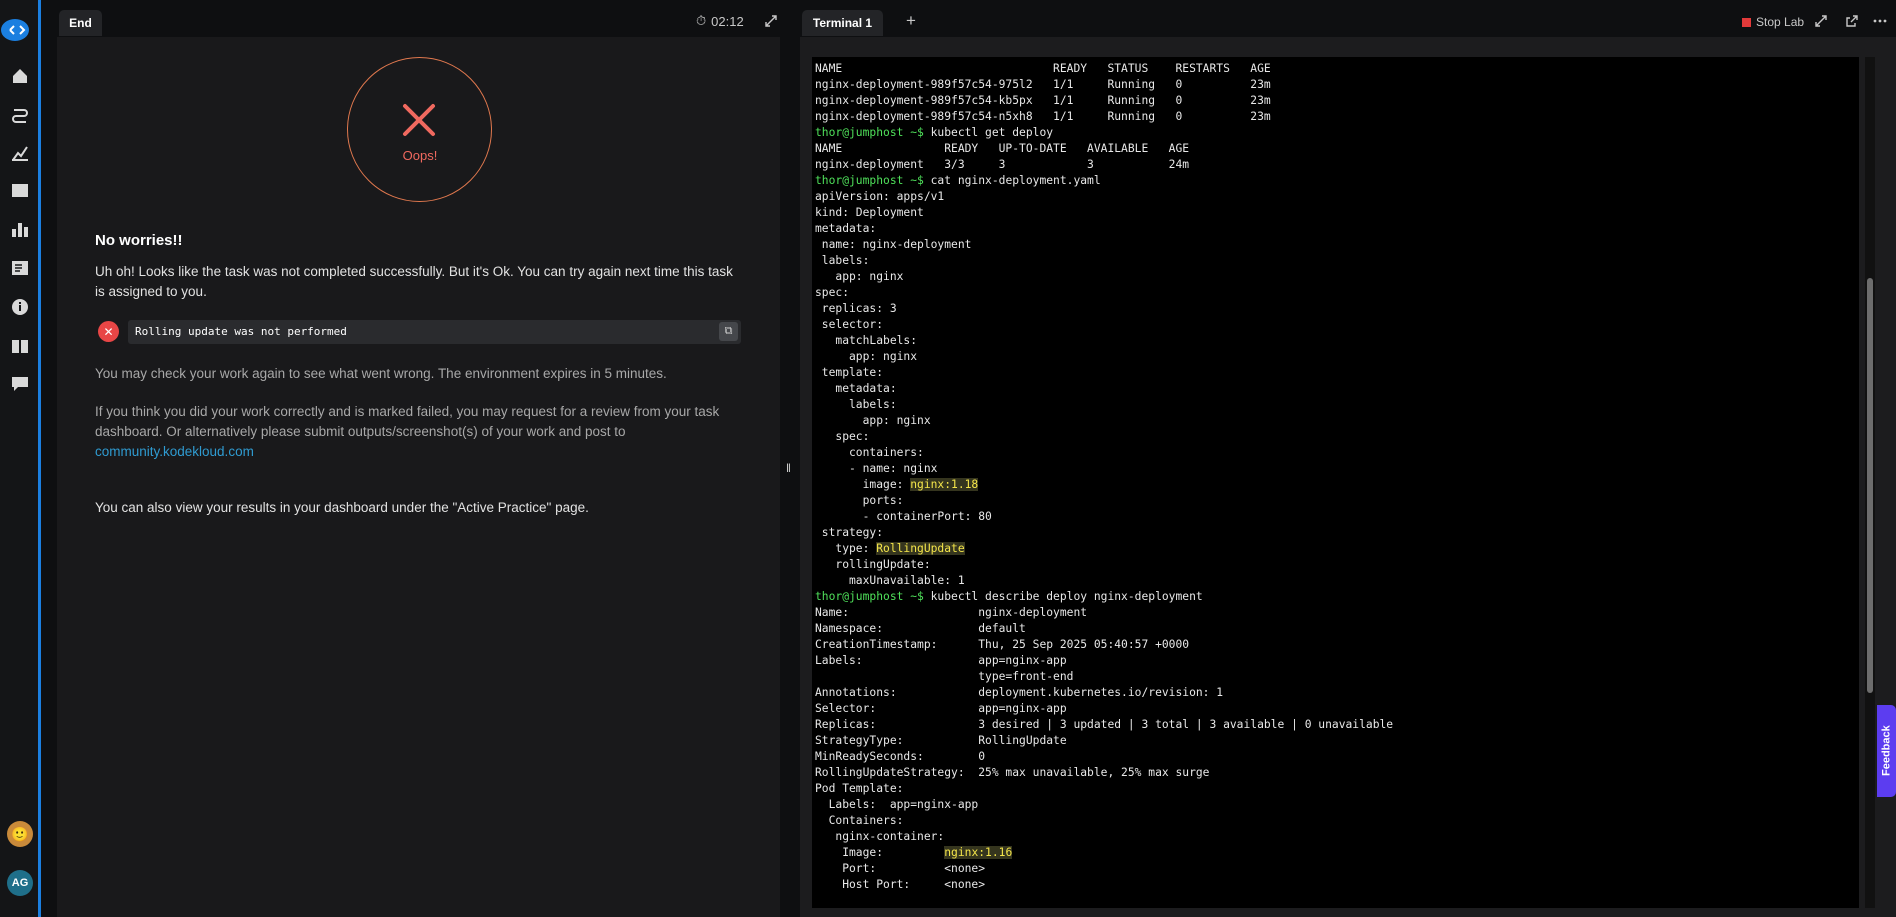 The height and width of the screenshot is (917, 1896). Describe the element at coordinates (1335, 709) in the screenshot. I see `terminal-line: Selector: app=nginx-app` at that location.